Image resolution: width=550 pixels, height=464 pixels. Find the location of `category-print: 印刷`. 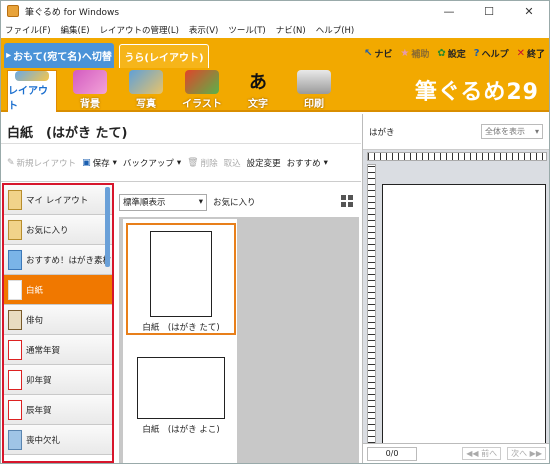

category-print: 印刷 is located at coordinates (314, 90).